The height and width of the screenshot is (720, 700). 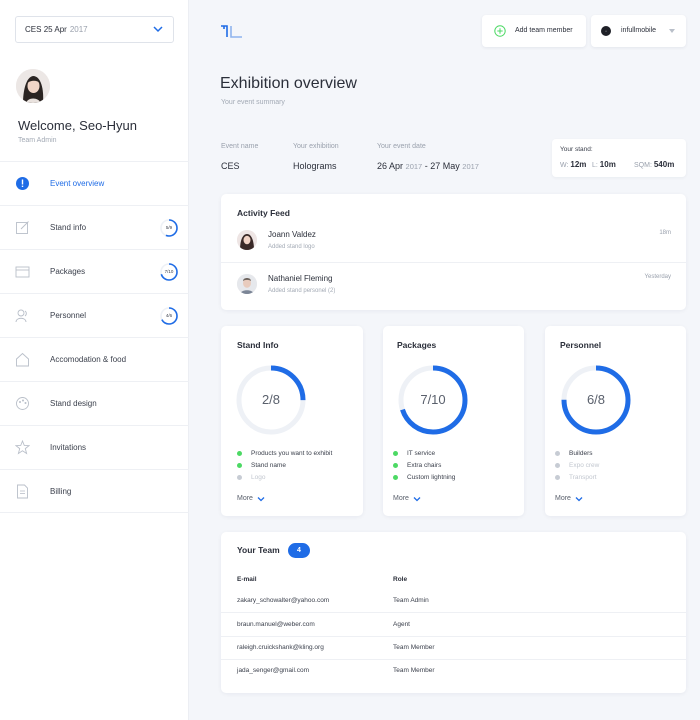 What do you see at coordinates (291, 247) in the screenshot?
I see `activity-description: Added stand logo` at bounding box center [291, 247].